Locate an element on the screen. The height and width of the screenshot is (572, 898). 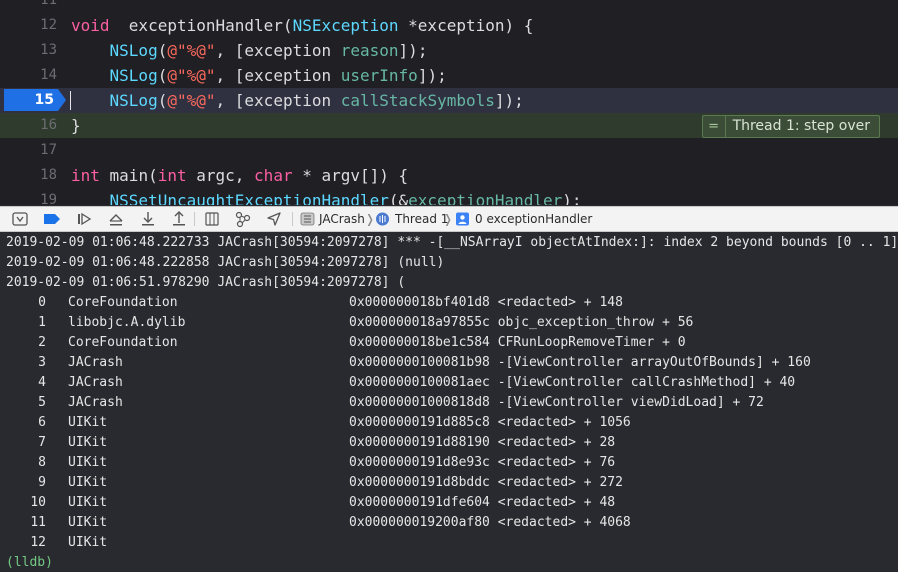
code-line: 16} = Thread 1: step over is located at coordinates (449, 125).